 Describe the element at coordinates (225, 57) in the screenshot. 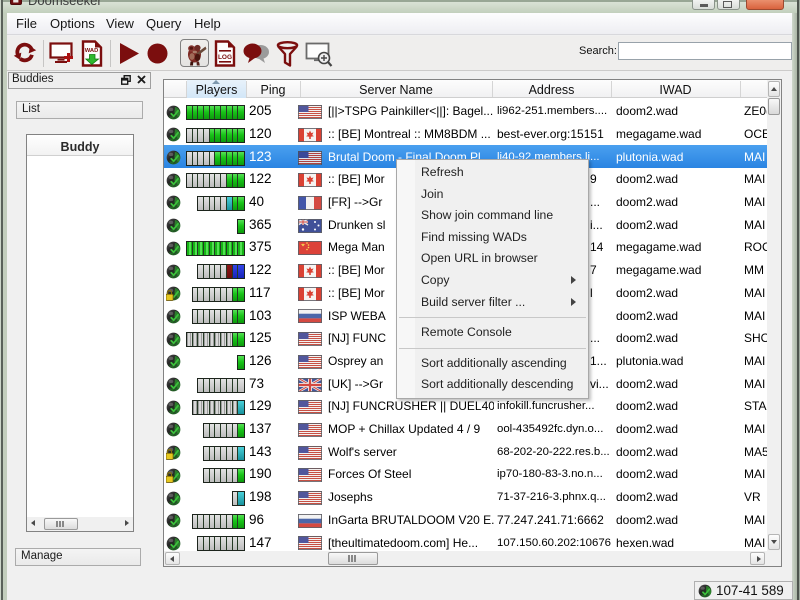

I see `svg-text: LOG` at that location.